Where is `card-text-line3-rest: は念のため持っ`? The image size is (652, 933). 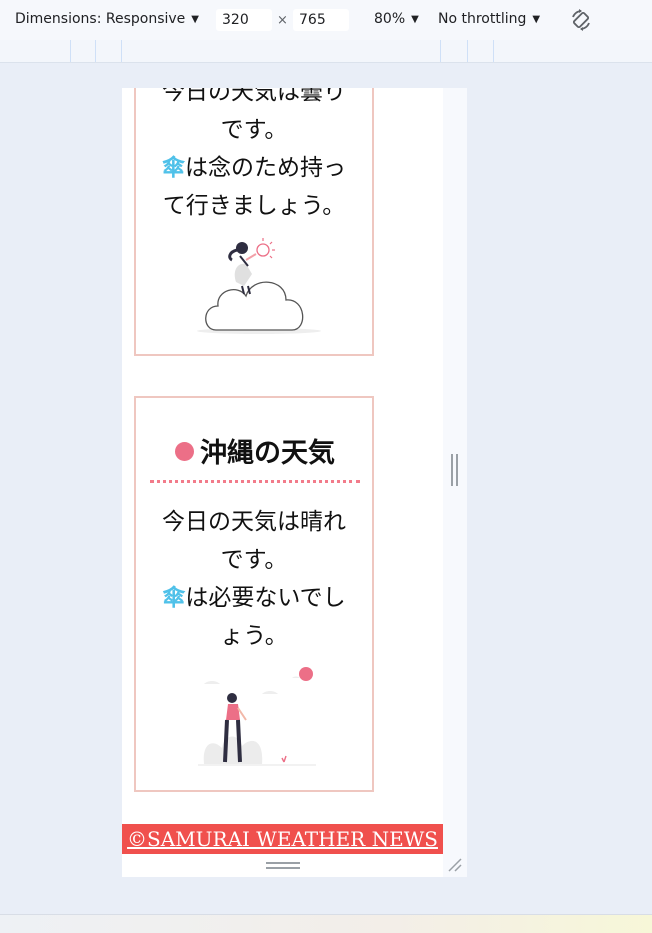
card-text-line3-rest: は念のため持っ is located at coordinates (265, 168).